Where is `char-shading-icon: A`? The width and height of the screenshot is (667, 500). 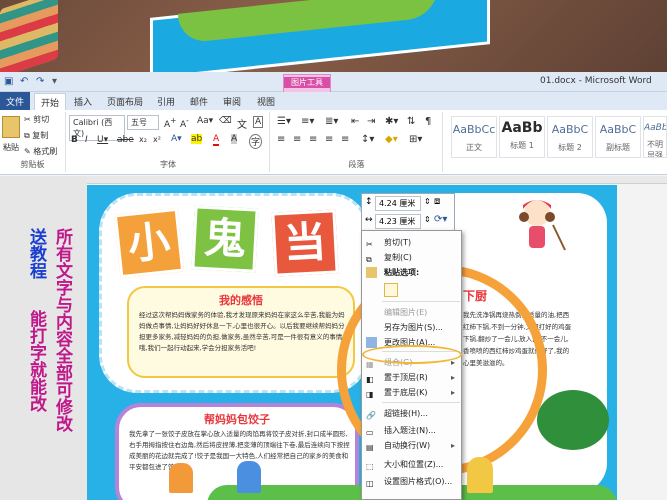 char-shading-icon: A is located at coordinates (234, 139).